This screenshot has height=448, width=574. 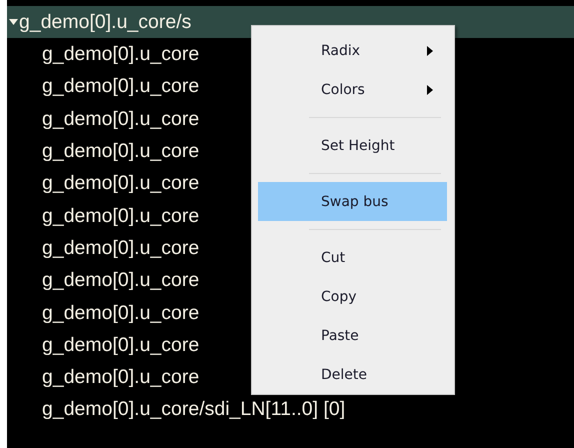 What do you see at coordinates (352, 145) in the screenshot?
I see `menu-item: Set Height` at bounding box center [352, 145].